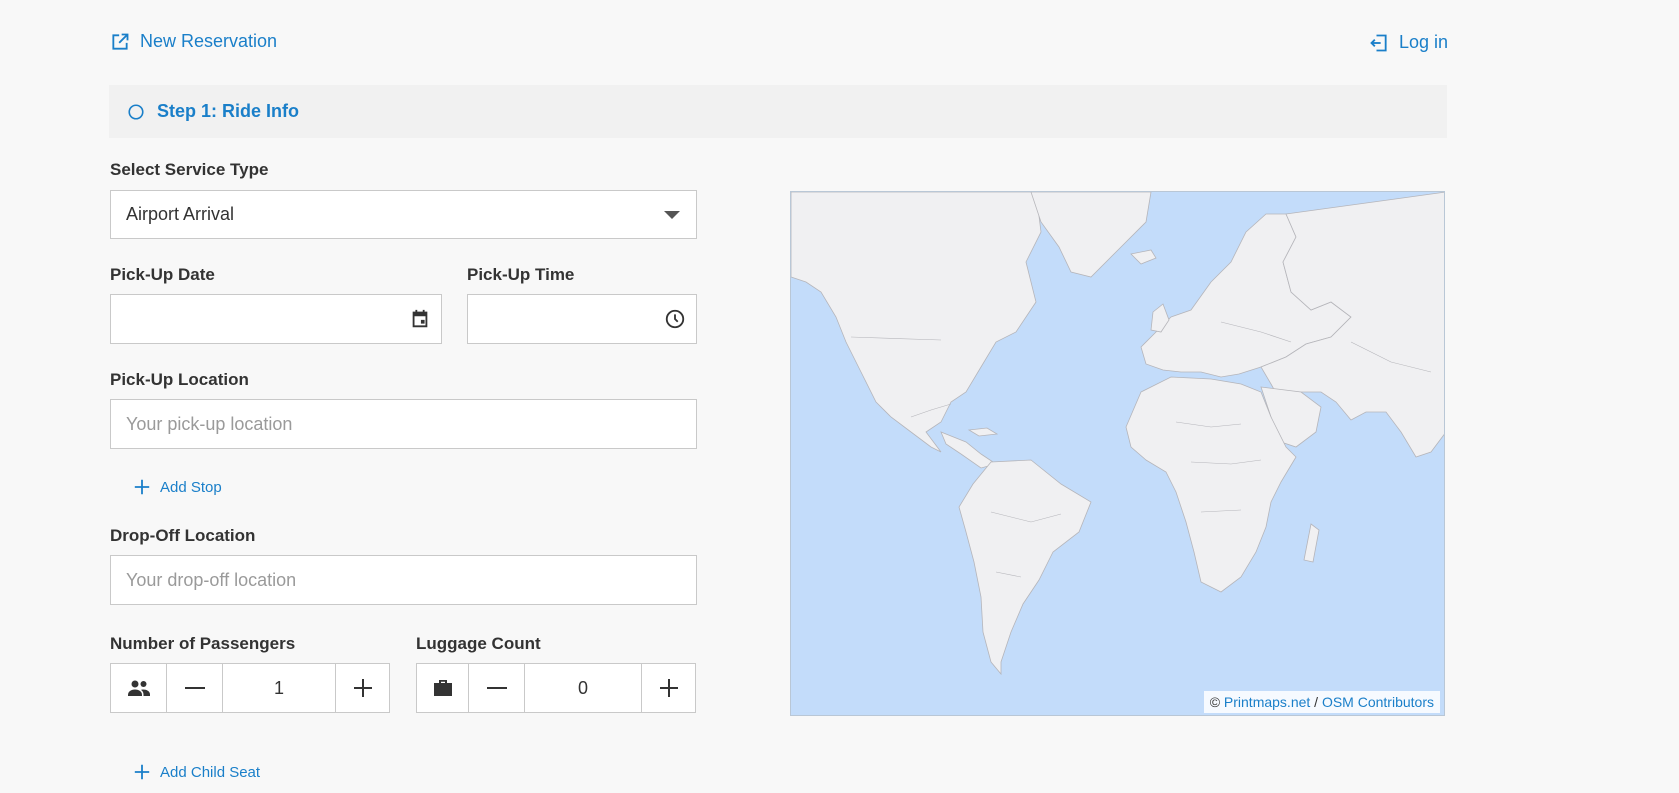 This screenshot has width=1679, height=793. What do you see at coordinates (136, 112) in the screenshot?
I see `circle-outline-icon` at bounding box center [136, 112].